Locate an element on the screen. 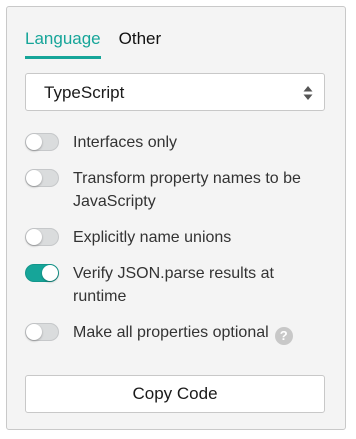 The width and height of the screenshot is (356, 439). option-label: Interfaces only is located at coordinates (125, 142).